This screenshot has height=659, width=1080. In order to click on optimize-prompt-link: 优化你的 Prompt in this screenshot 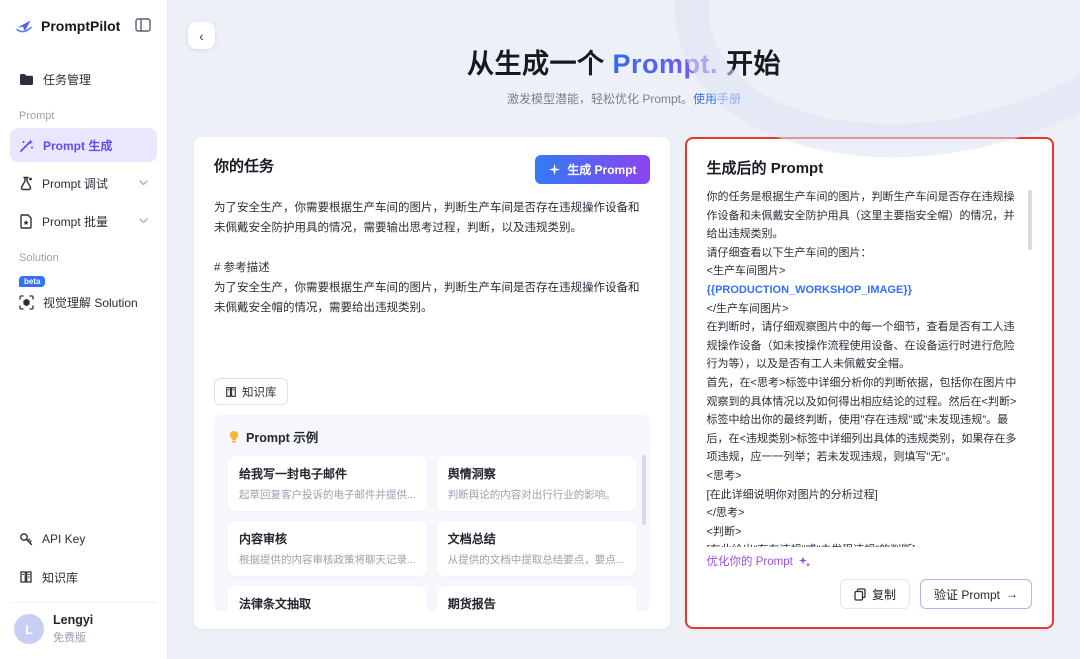, I will do `click(869, 561)`.